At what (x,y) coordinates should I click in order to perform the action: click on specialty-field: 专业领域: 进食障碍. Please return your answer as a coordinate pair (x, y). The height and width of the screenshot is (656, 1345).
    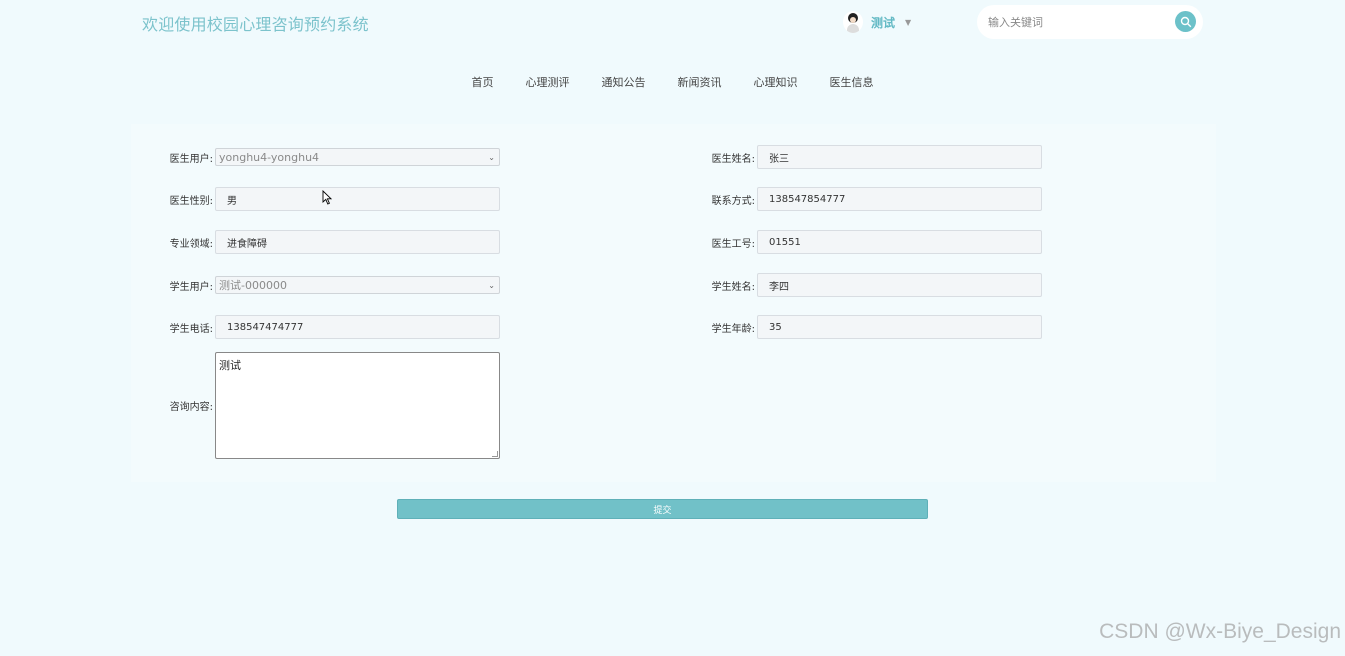
    Looking at the image, I should click on (333, 242).